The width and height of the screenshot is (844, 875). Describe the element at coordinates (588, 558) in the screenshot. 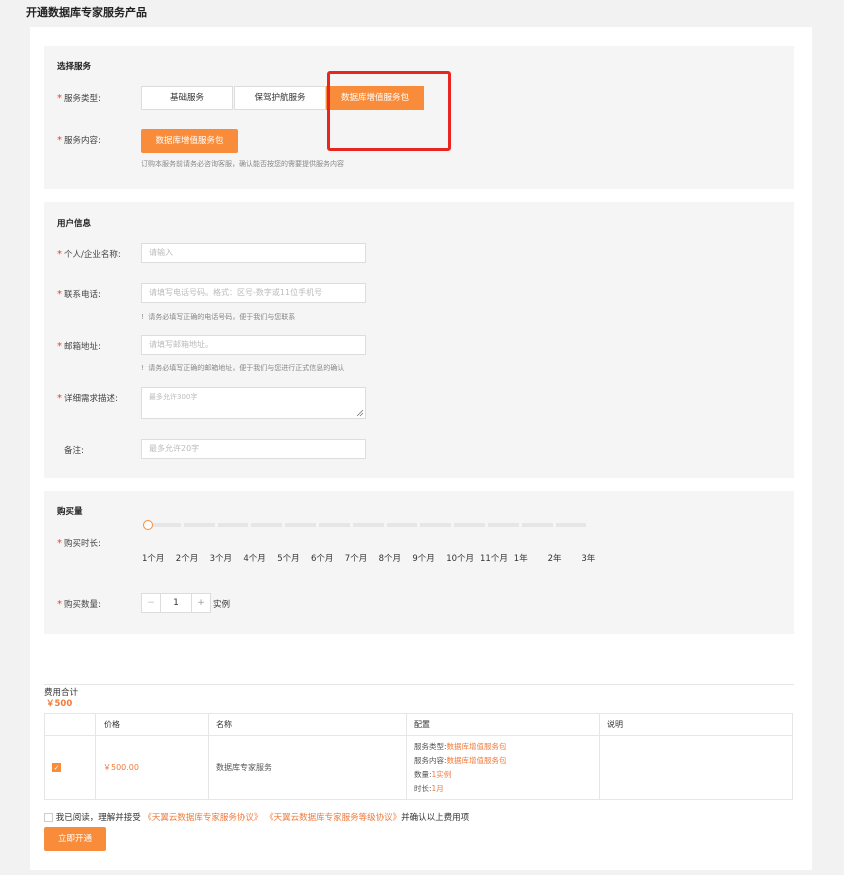

I see `duration-option: 3年` at that location.